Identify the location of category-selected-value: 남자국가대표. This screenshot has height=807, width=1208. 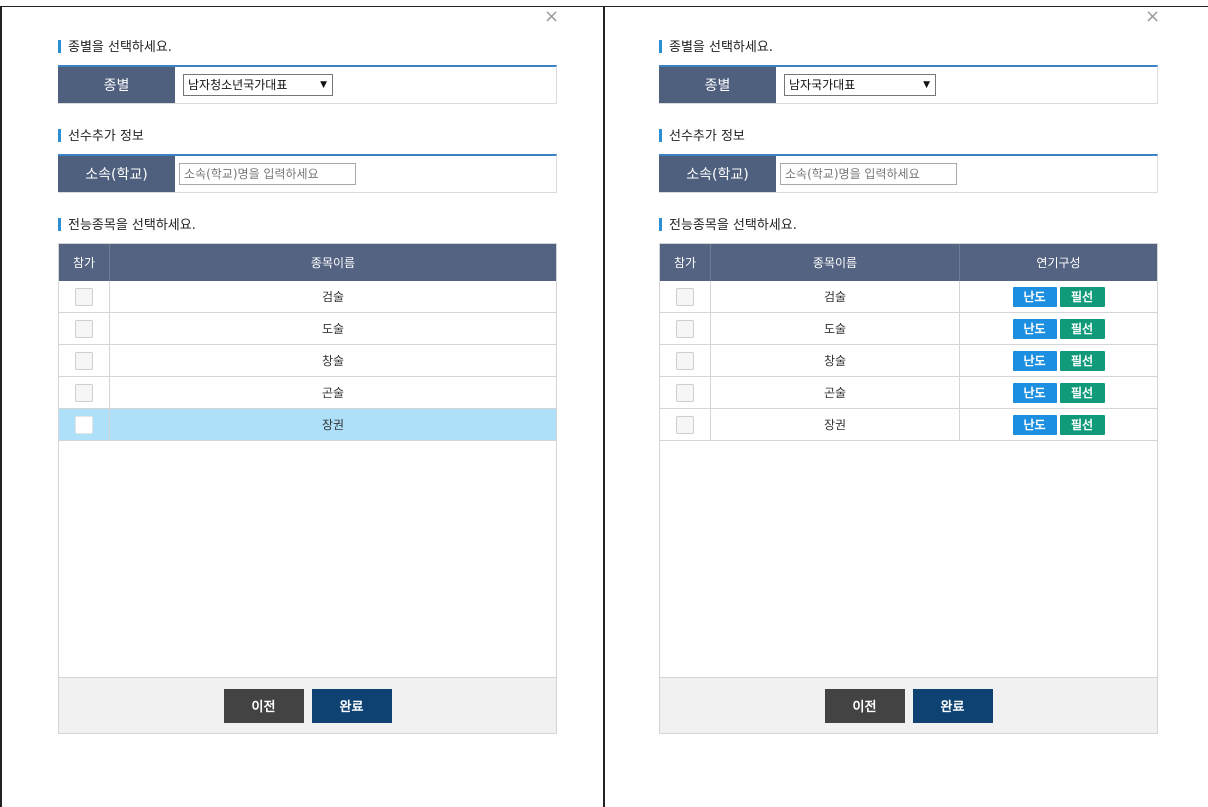
(822, 85).